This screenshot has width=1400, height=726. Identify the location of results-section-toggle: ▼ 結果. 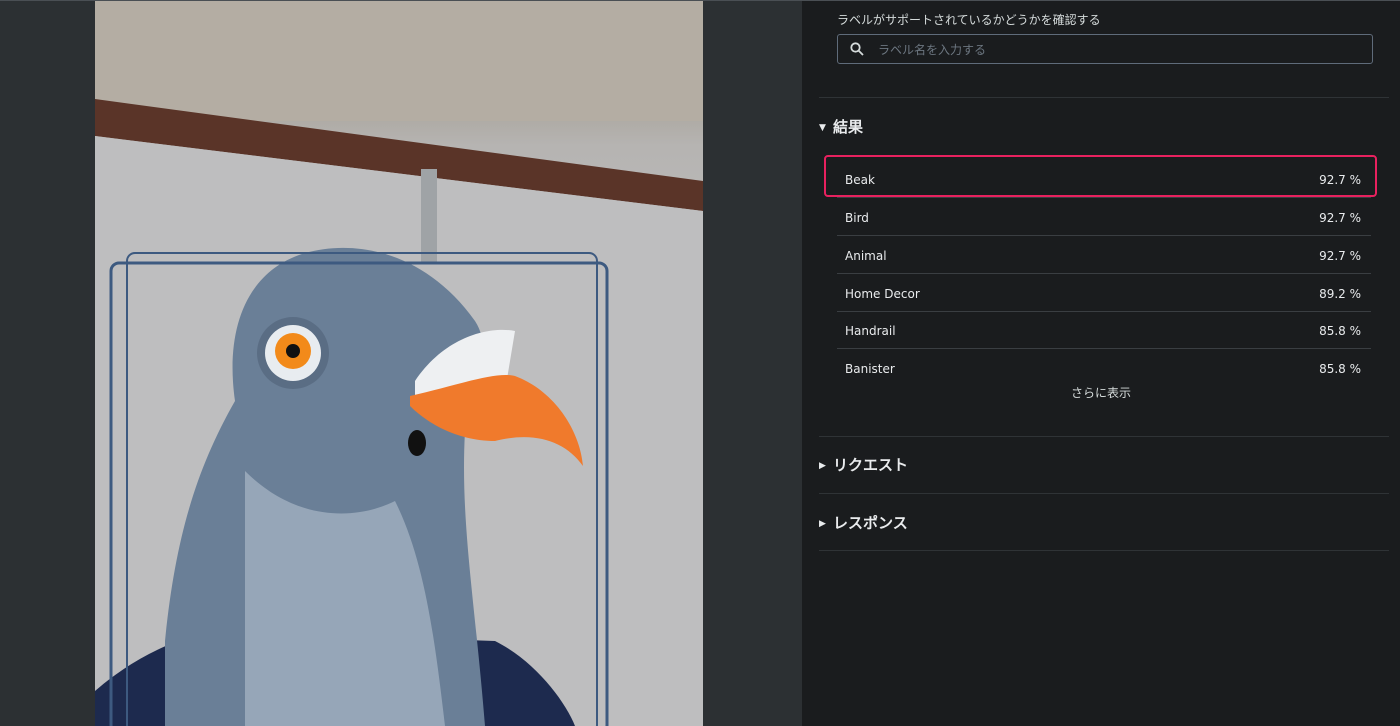
(841, 126).